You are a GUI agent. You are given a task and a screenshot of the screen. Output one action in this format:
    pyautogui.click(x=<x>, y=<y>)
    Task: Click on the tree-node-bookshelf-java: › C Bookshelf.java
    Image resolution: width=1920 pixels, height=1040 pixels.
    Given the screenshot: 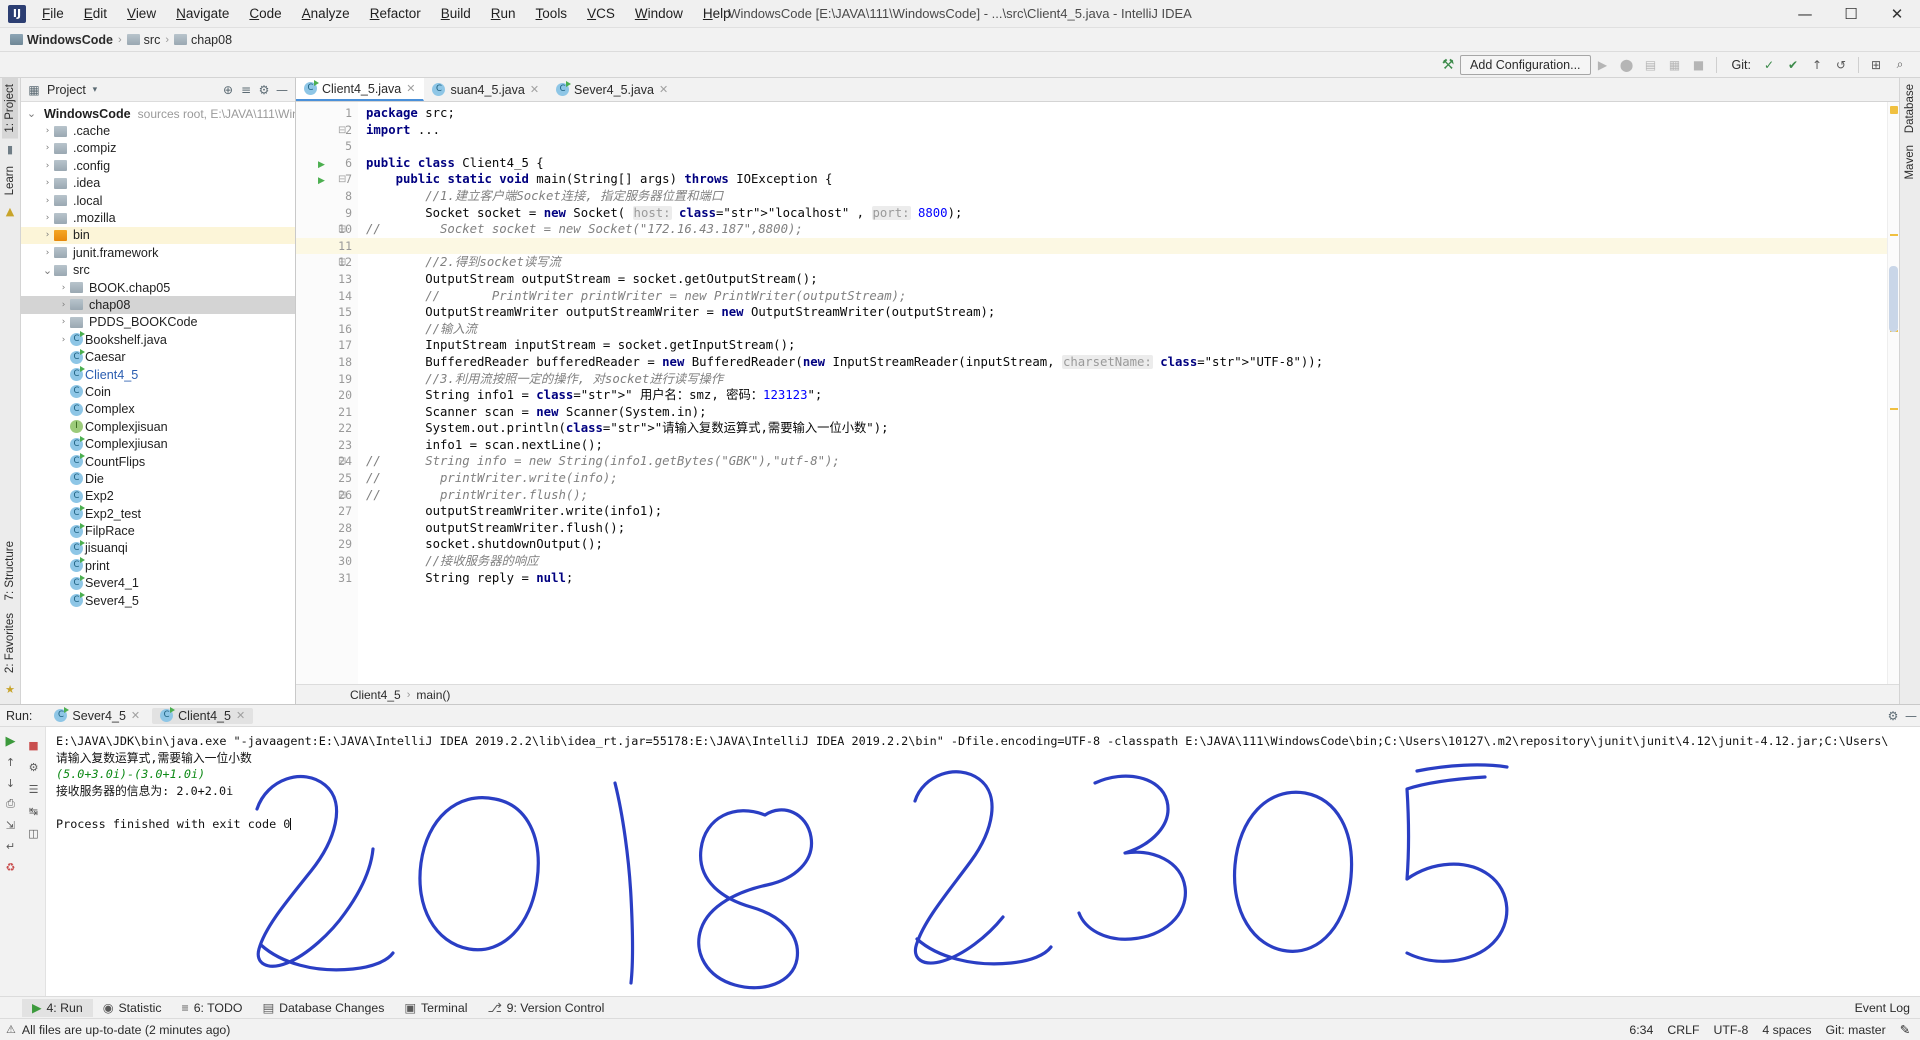 What is the action you would take?
    pyautogui.click(x=158, y=339)
    